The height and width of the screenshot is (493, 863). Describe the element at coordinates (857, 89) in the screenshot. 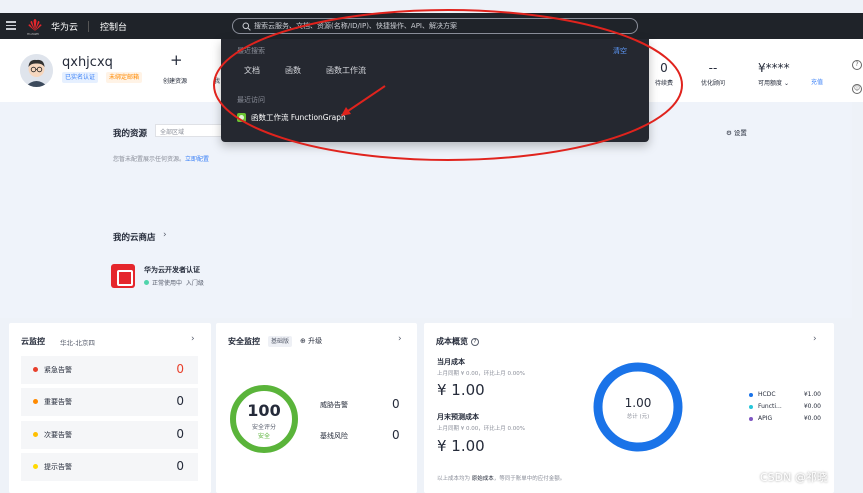

I see `feedback-icon: ☺` at that location.